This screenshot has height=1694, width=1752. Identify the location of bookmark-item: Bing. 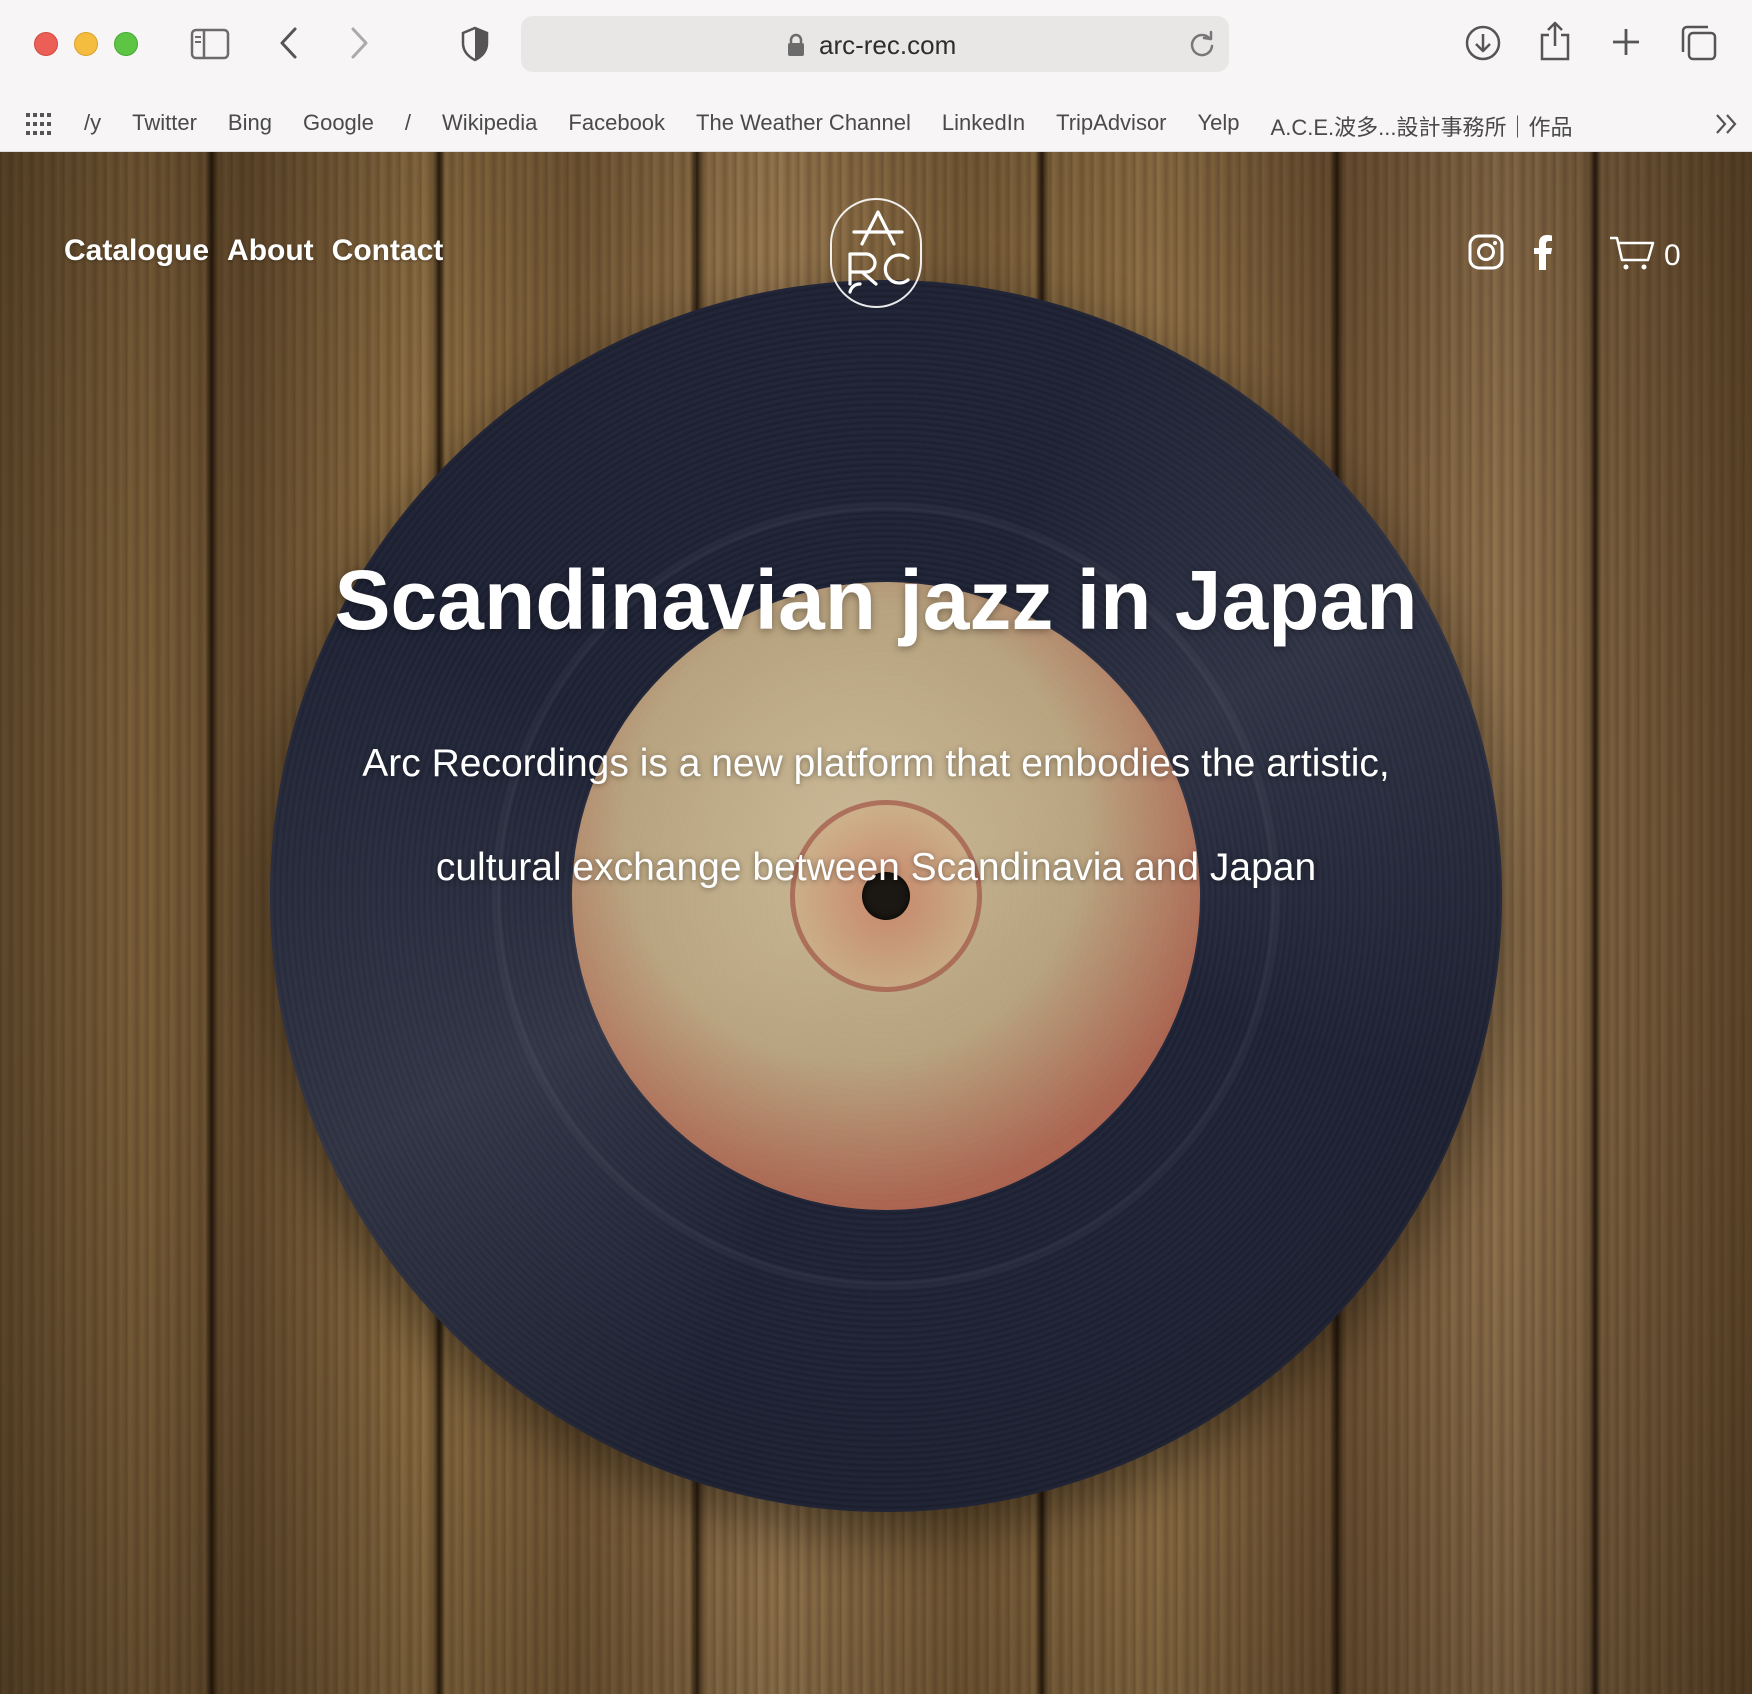
(250, 126).